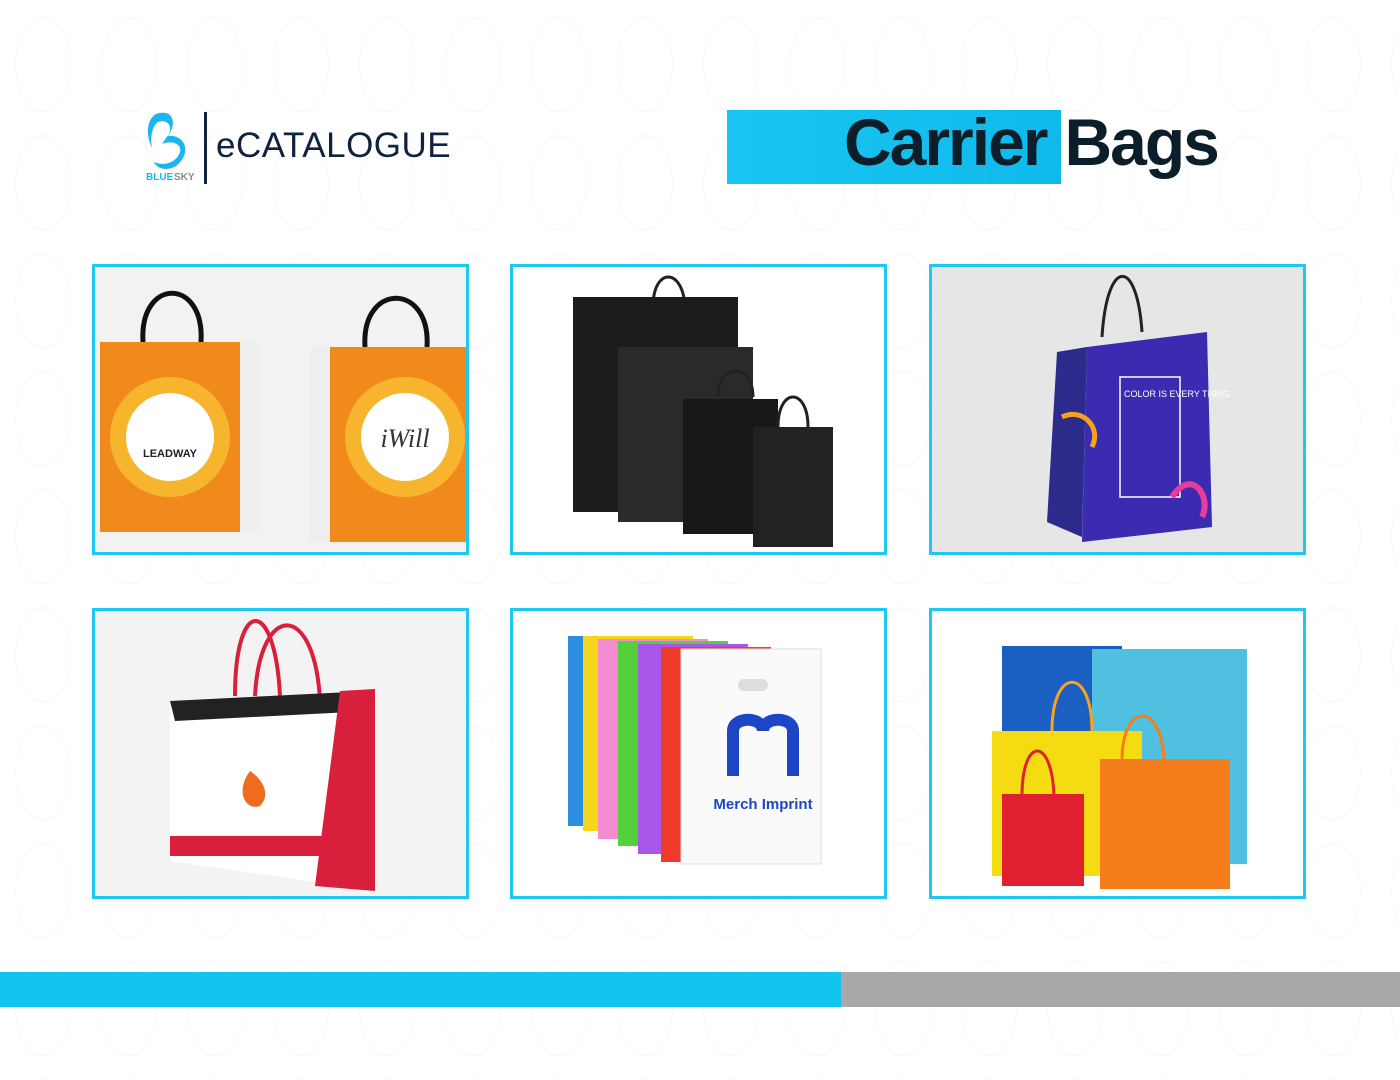  Describe the element at coordinates (170, 454) in the screenshot. I see `leadway-print: LEADWAY` at that location.